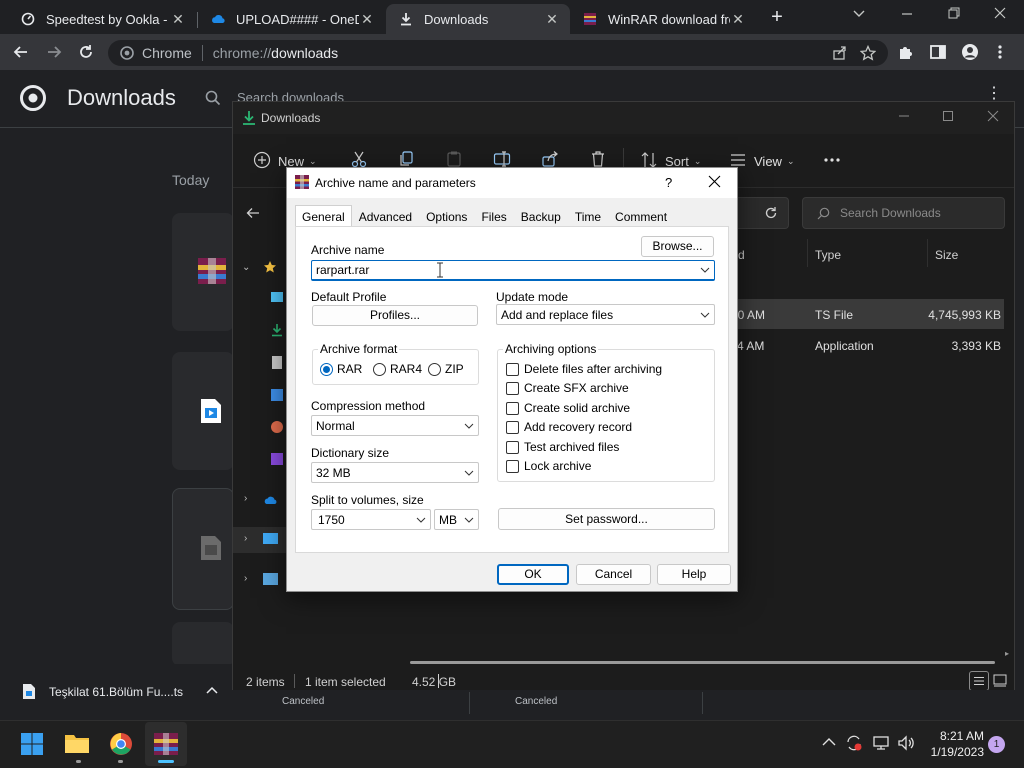 Image resolution: width=1024 pixels, height=768 pixels. I want to click on rename-icon, so click(502, 159).